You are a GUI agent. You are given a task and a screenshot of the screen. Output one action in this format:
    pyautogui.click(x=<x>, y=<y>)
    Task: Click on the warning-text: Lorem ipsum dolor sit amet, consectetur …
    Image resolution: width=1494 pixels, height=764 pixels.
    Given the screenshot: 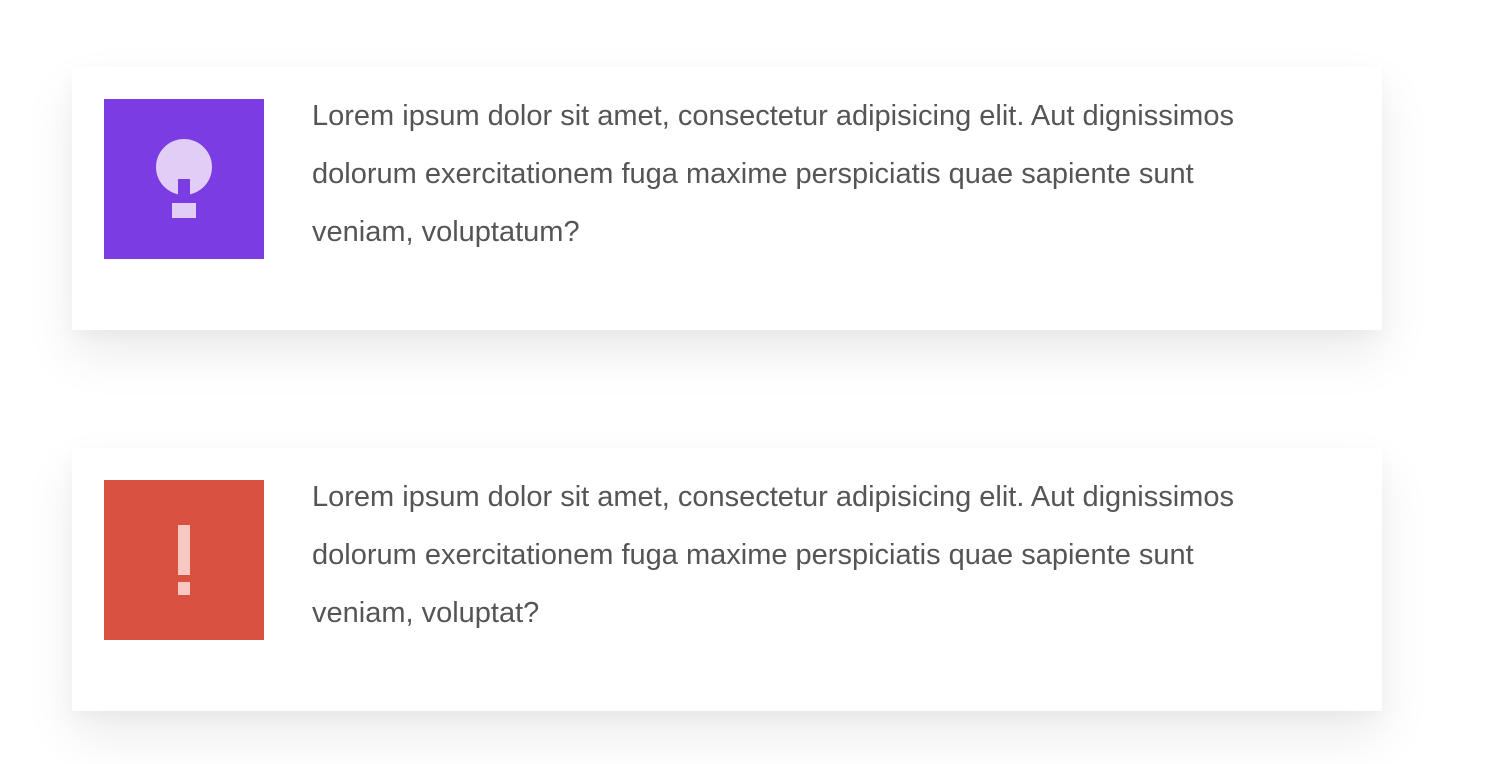 What is the action you would take?
    pyautogui.click(x=773, y=555)
    